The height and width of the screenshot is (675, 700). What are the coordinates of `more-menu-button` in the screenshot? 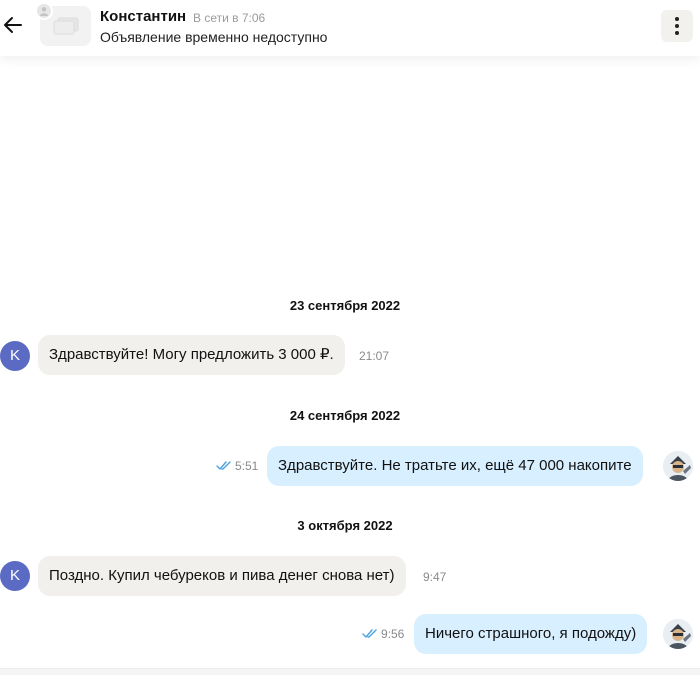 It's located at (677, 26).